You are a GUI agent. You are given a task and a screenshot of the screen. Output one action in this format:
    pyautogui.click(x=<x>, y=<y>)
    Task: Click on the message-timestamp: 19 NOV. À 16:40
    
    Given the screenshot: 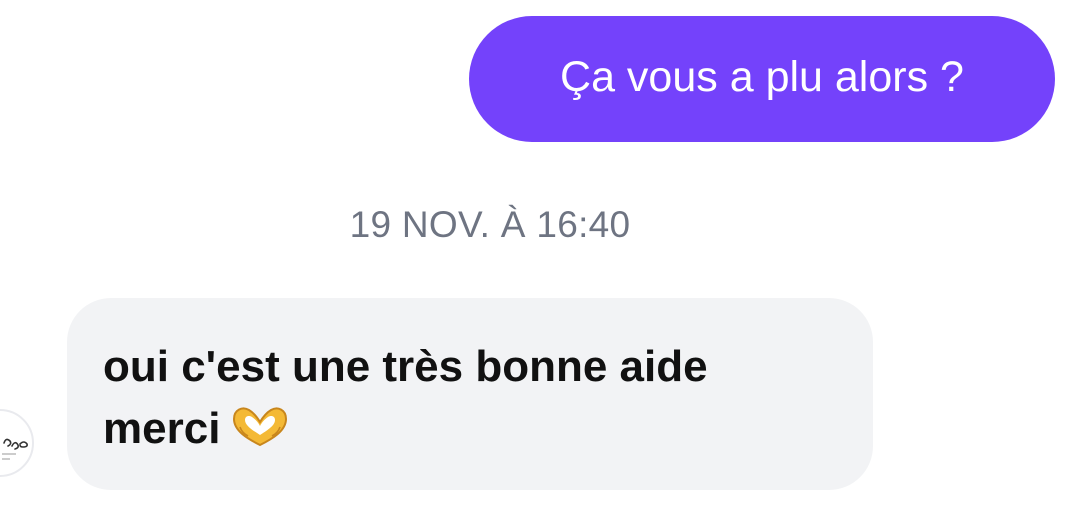 What is the action you would take?
    pyautogui.click(x=490, y=224)
    